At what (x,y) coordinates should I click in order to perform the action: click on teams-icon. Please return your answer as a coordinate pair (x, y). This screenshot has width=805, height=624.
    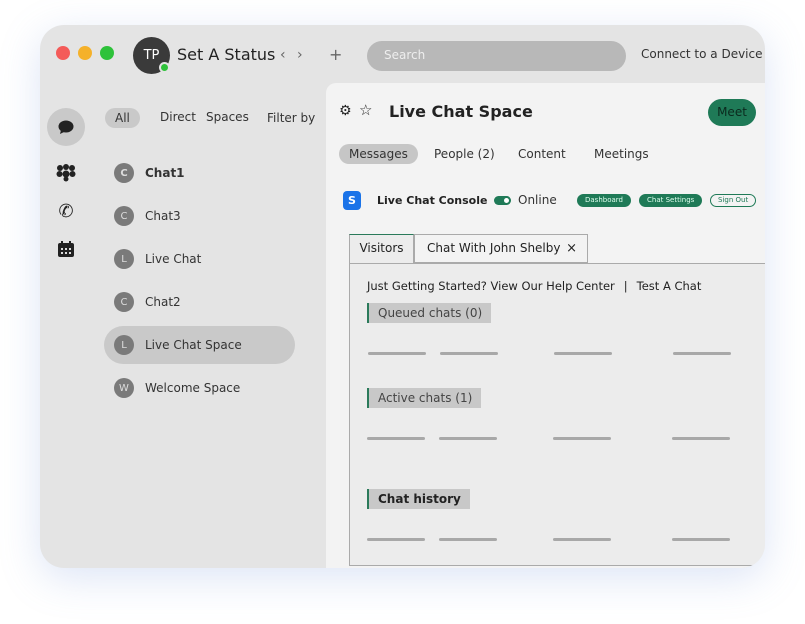
    Looking at the image, I should click on (66, 173).